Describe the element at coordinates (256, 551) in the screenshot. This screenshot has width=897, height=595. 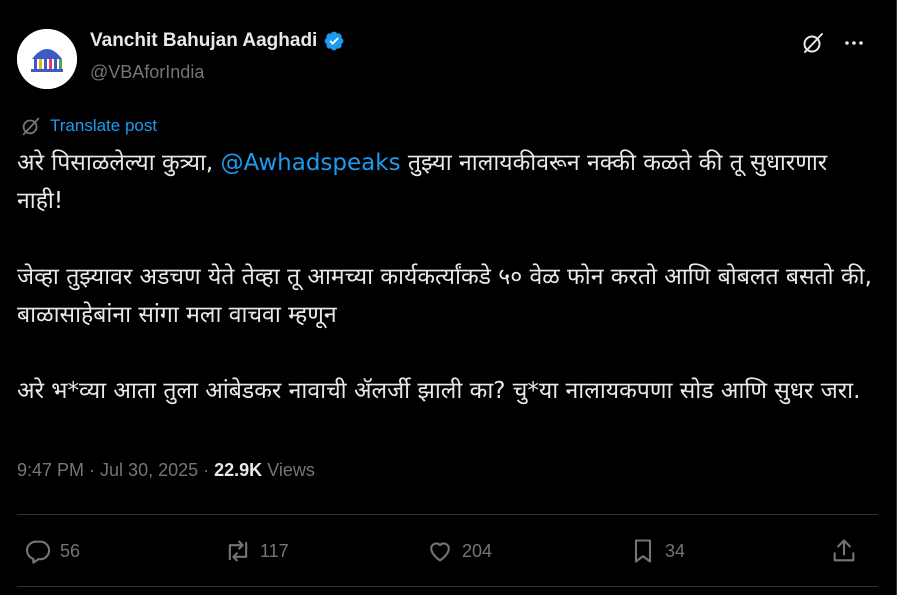
I see `repost-button: 117` at that location.